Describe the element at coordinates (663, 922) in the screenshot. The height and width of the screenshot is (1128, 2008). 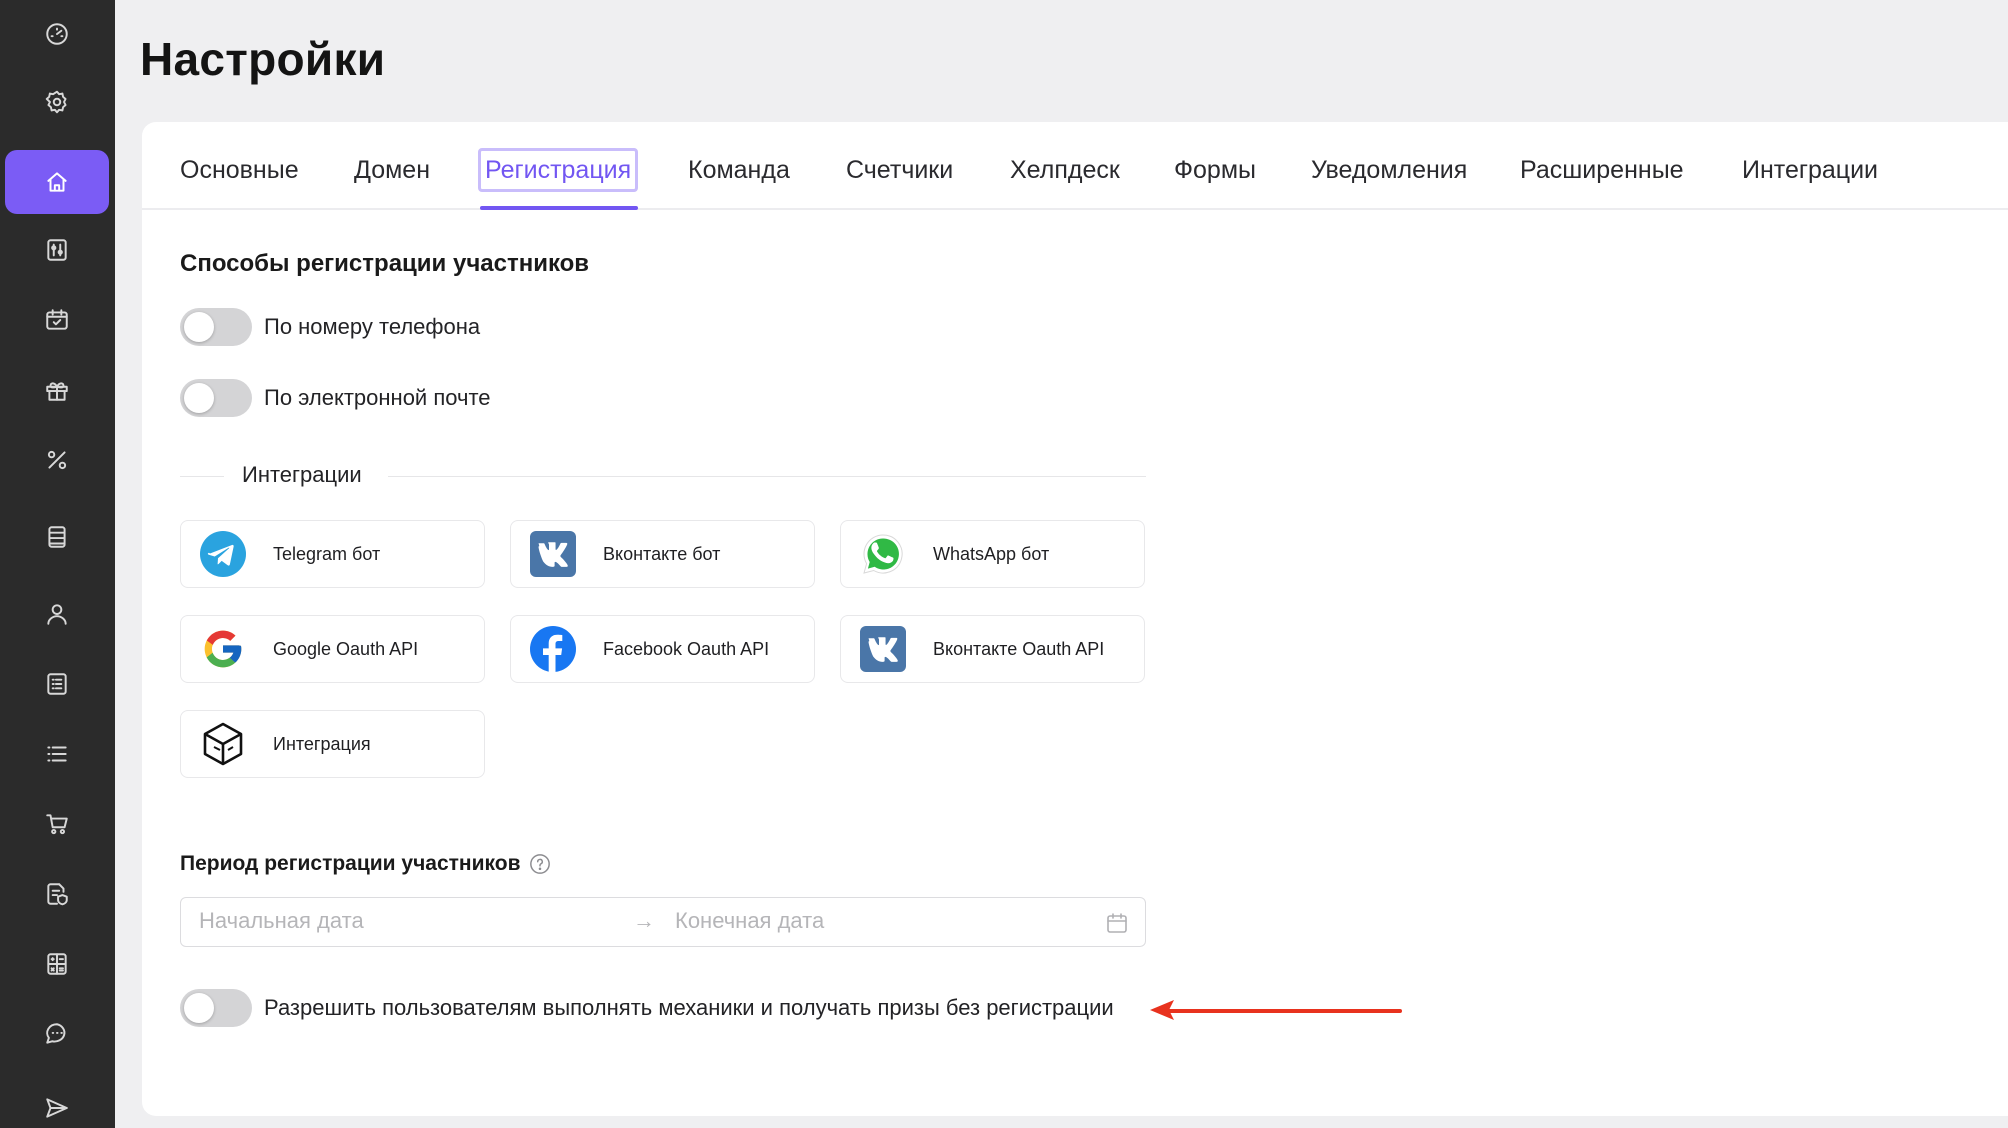
I see `registration-date-range: →` at that location.